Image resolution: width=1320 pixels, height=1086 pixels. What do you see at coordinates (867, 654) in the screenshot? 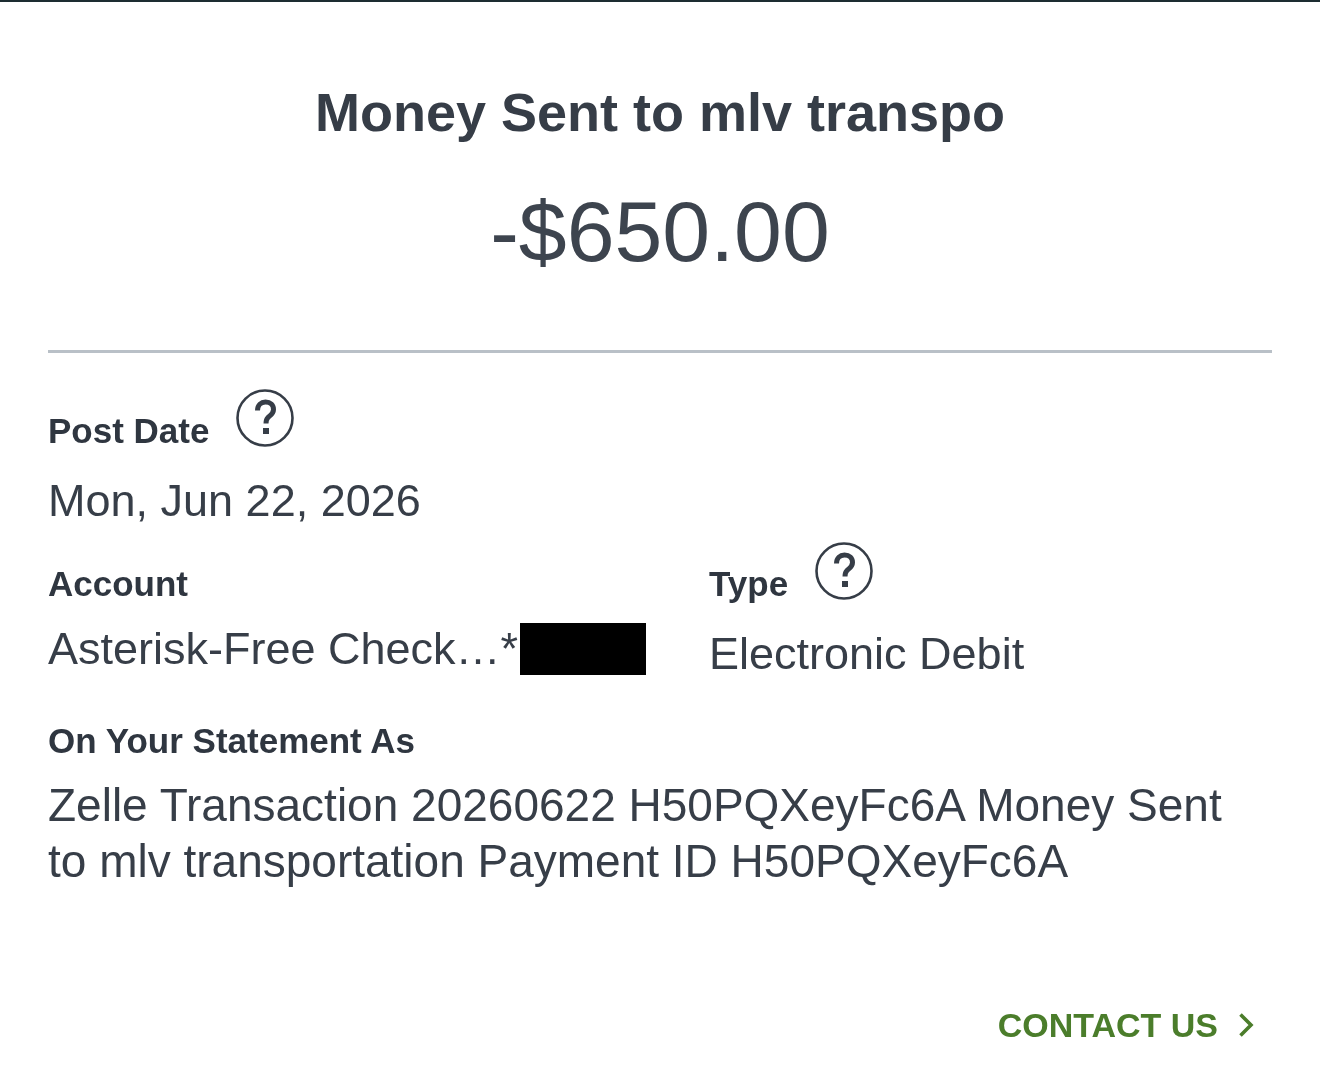
I see `field-value: Electronic Debit` at bounding box center [867, 654].